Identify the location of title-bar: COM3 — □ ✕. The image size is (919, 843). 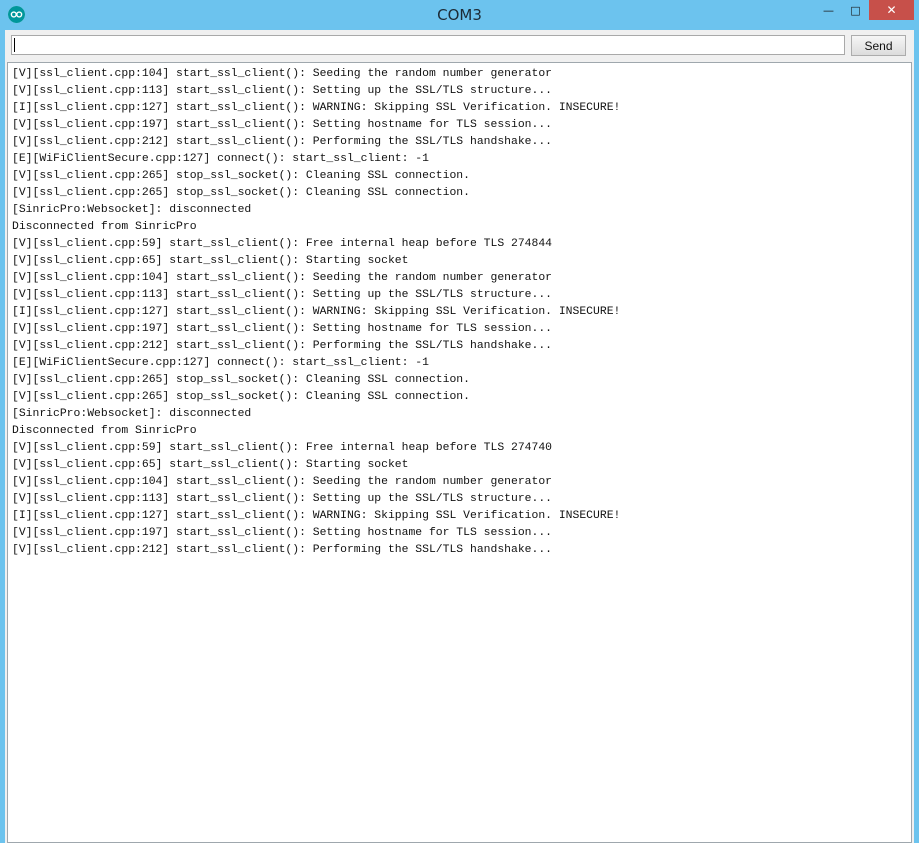
(459, 15).